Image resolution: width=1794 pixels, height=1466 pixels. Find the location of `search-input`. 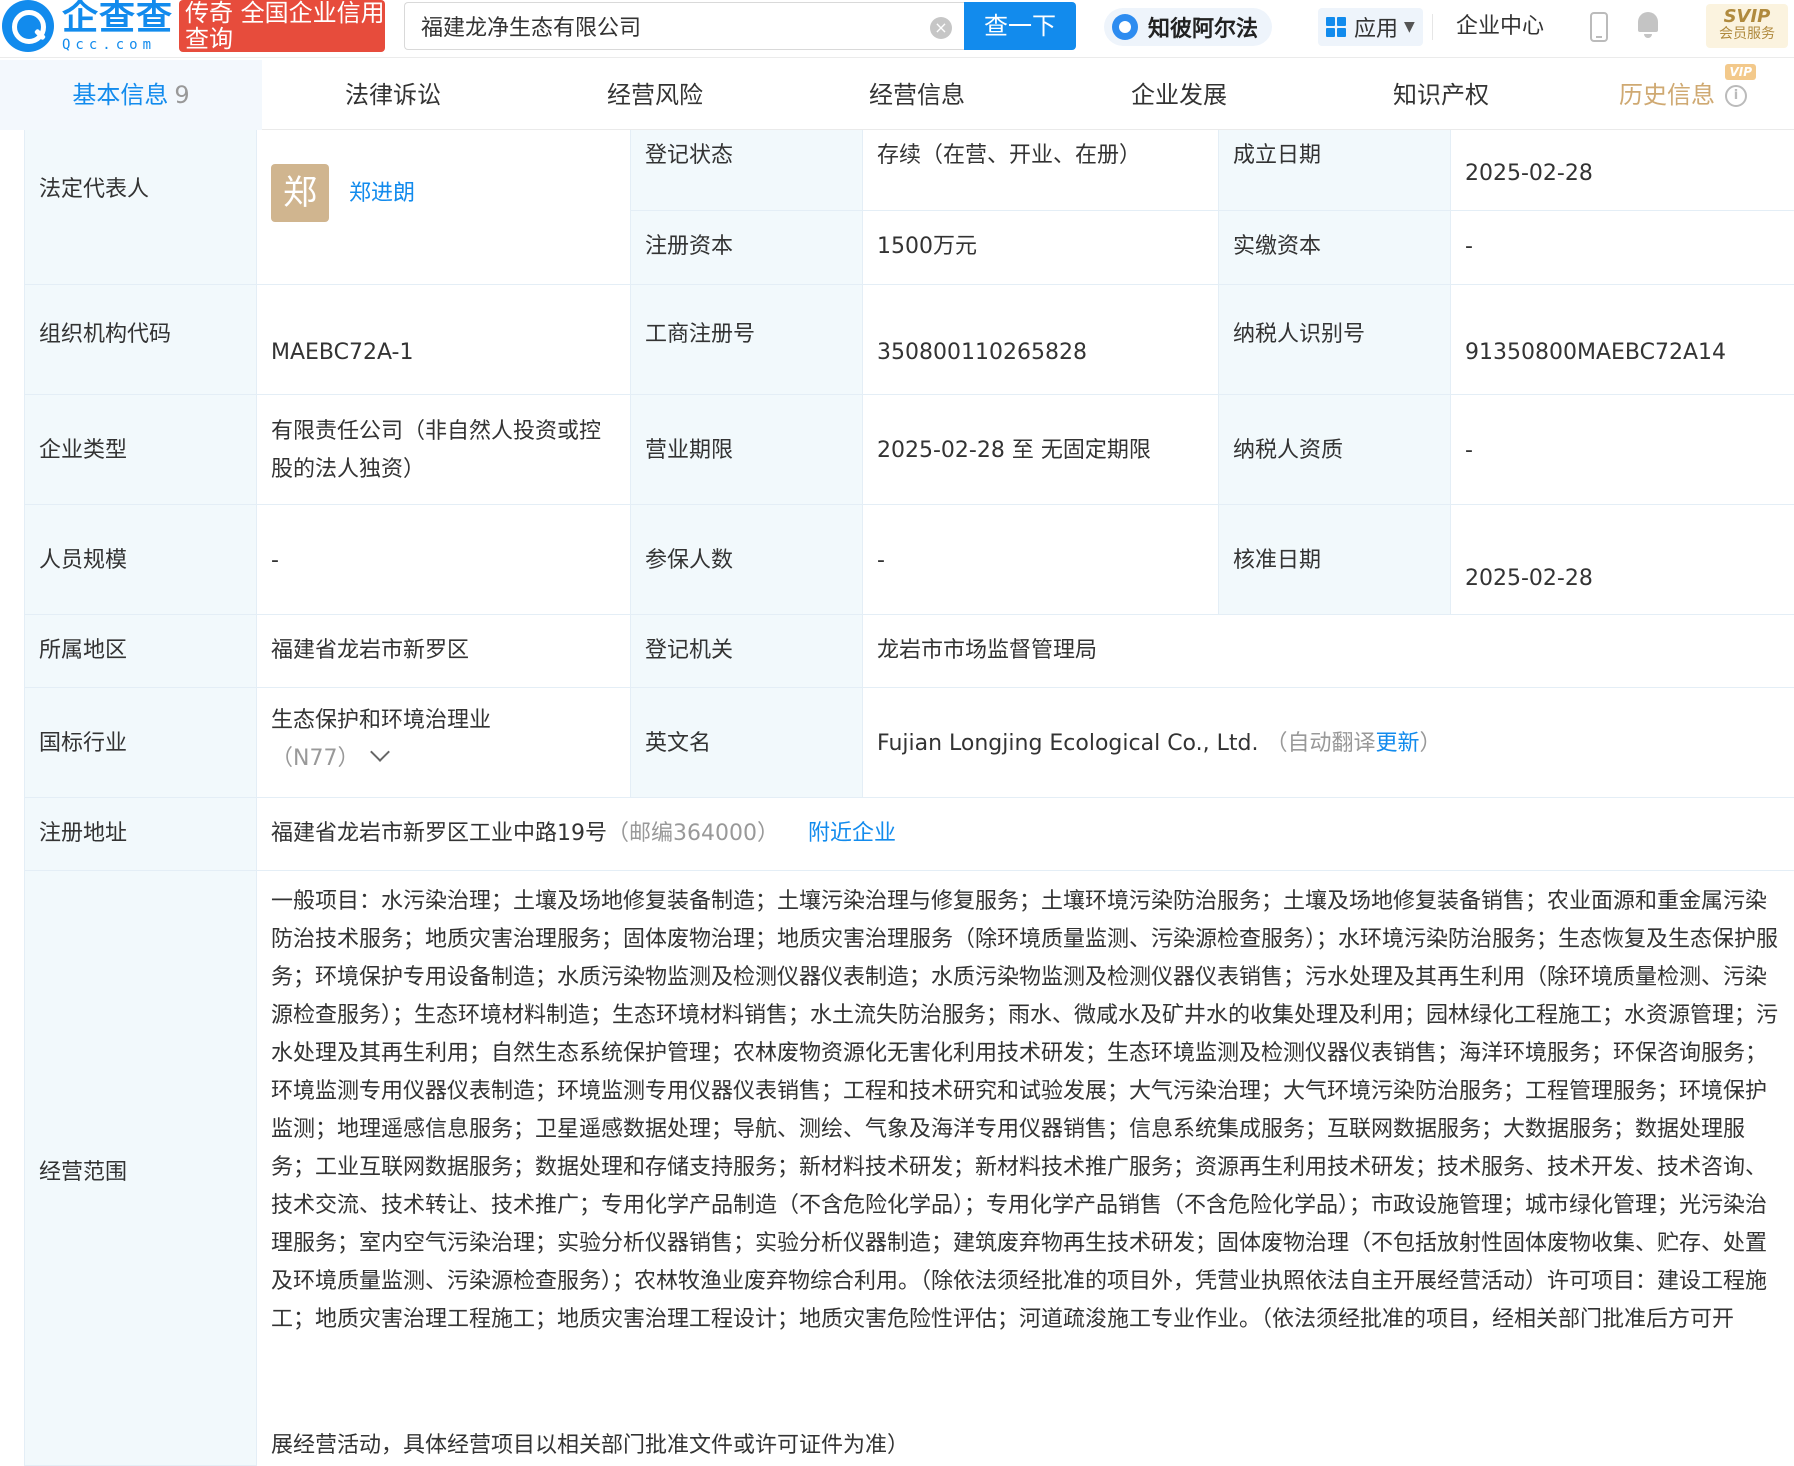

search-input is located at coordinates (684, 26).